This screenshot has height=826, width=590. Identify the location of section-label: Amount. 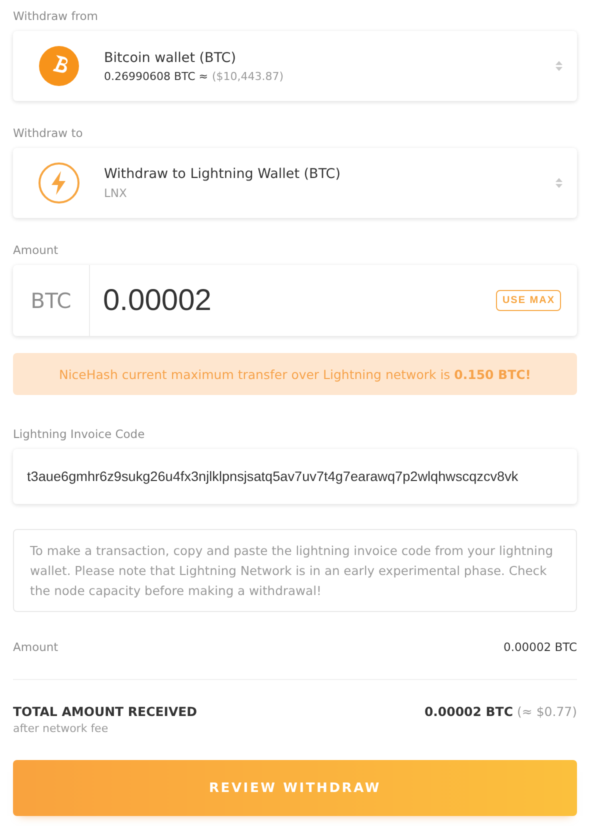
(36, 250).